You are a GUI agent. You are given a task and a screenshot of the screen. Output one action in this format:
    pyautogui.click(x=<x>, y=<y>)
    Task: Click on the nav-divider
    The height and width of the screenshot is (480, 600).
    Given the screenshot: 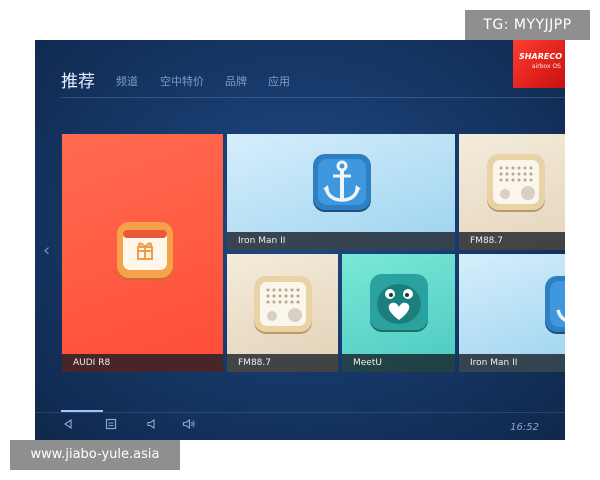 What is the action you would take?
    pyautogui.click(x=313, y=97)
    